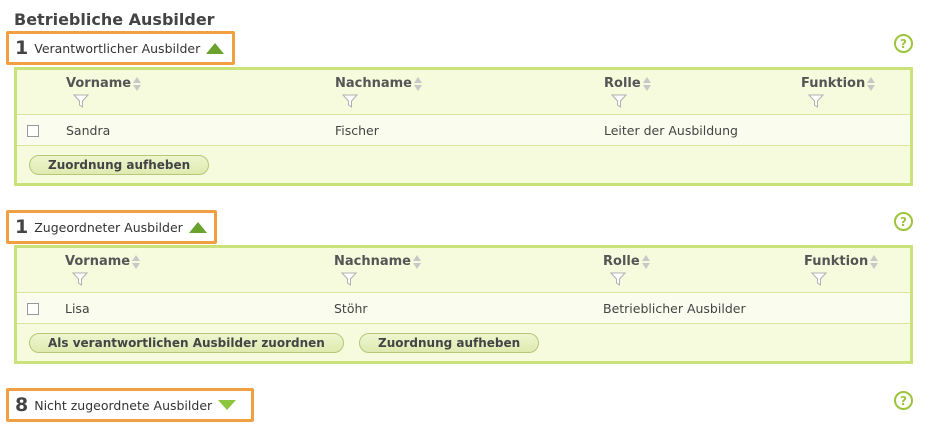  Describe the element at coordinates (77, 308) in the screenshot. I see `cell-vorname: Lisa` at that location.